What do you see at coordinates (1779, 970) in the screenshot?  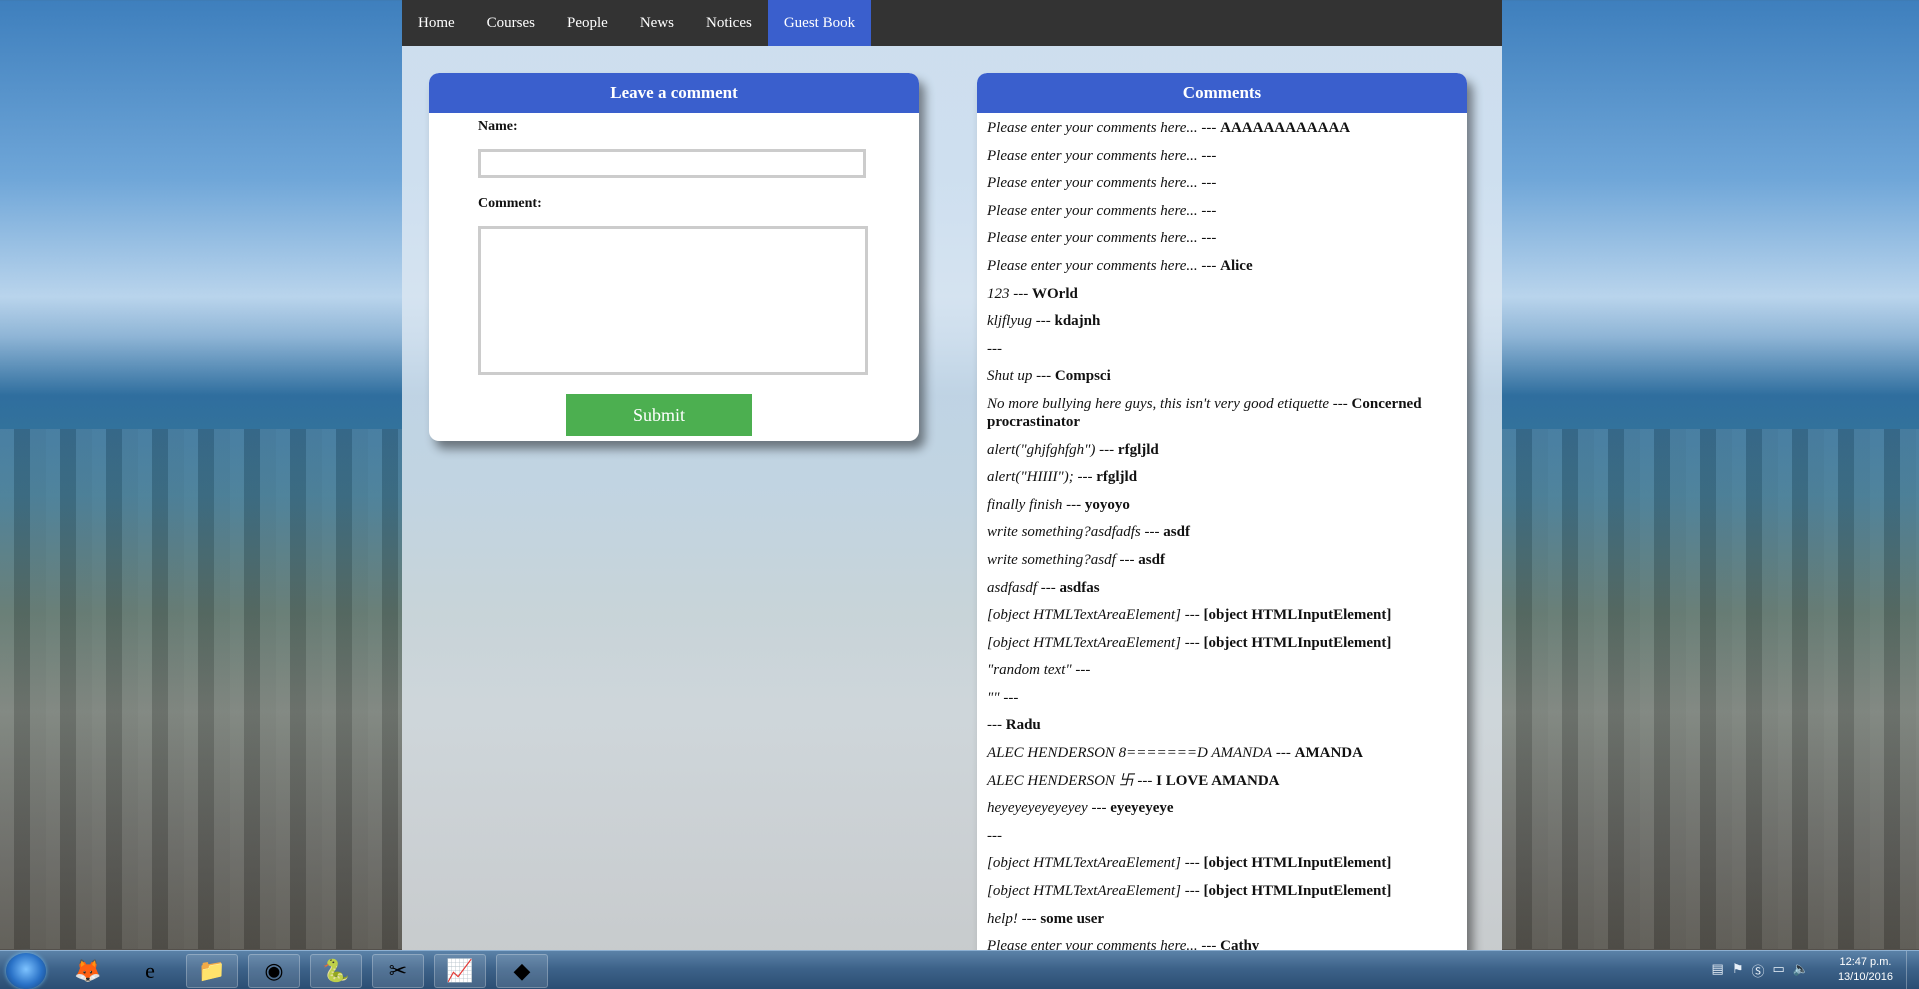 I see `monitor-icon: ▭` at bounding box center [1779, 970].